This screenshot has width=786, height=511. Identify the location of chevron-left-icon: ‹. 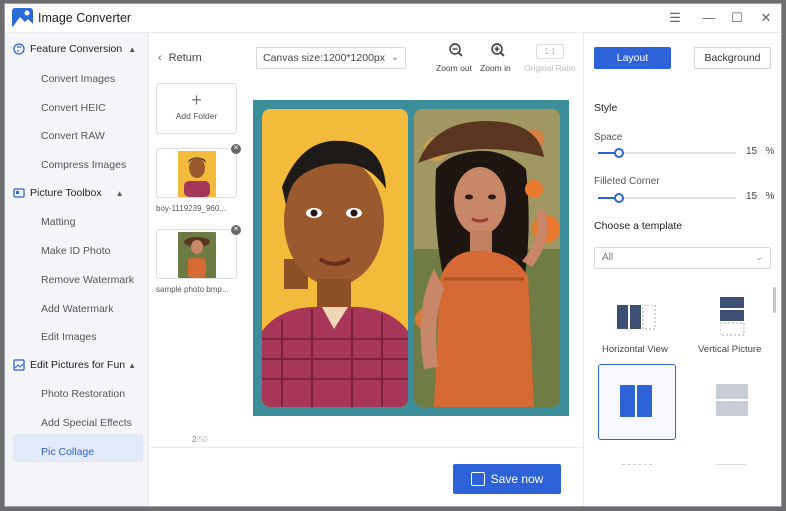
(160, 58).